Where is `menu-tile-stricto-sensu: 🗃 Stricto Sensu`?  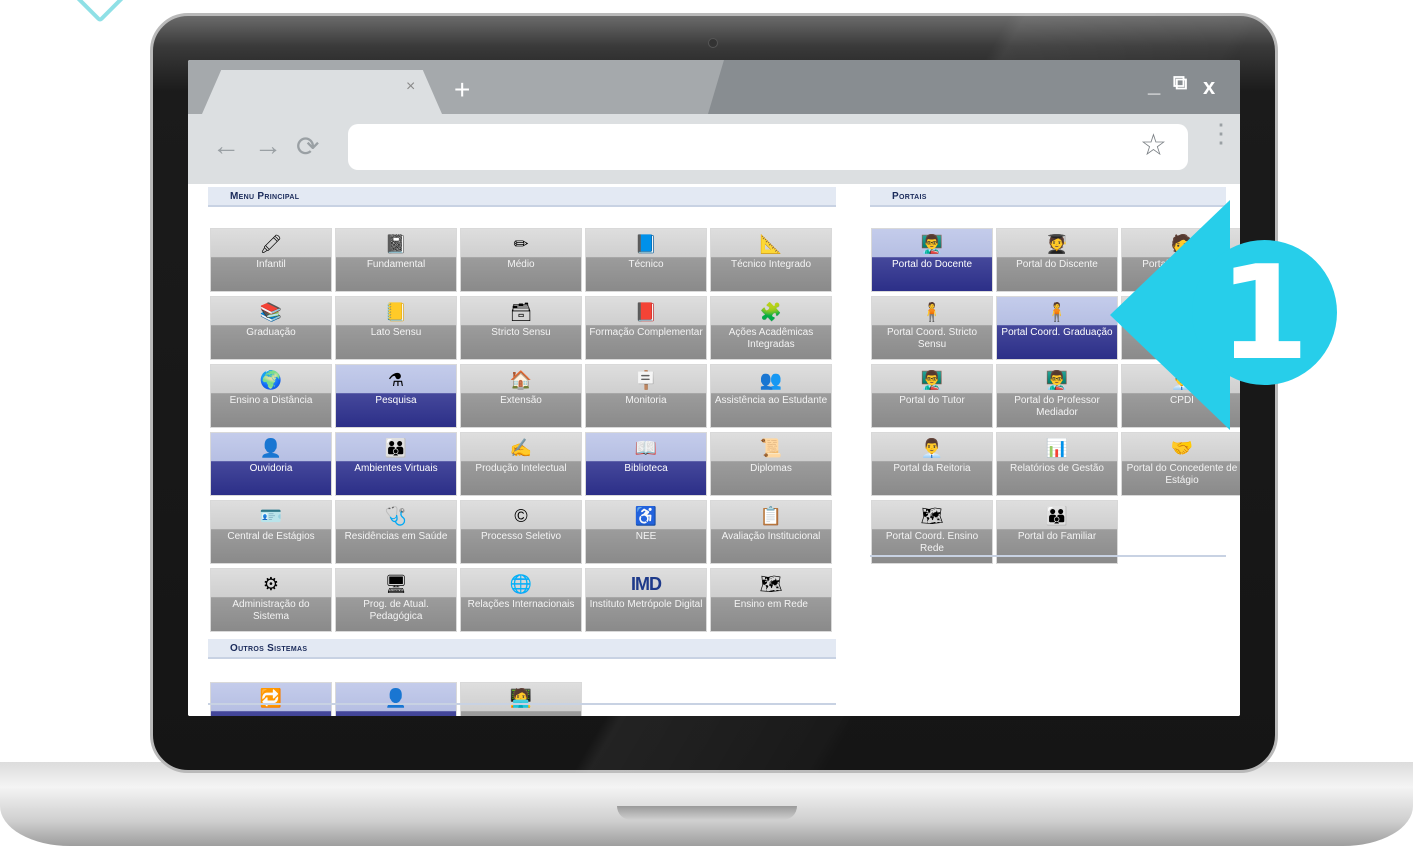 menu-tile-stricto-sensu: 🗃 Stricto Sensu is located at coordinates (521, 328).